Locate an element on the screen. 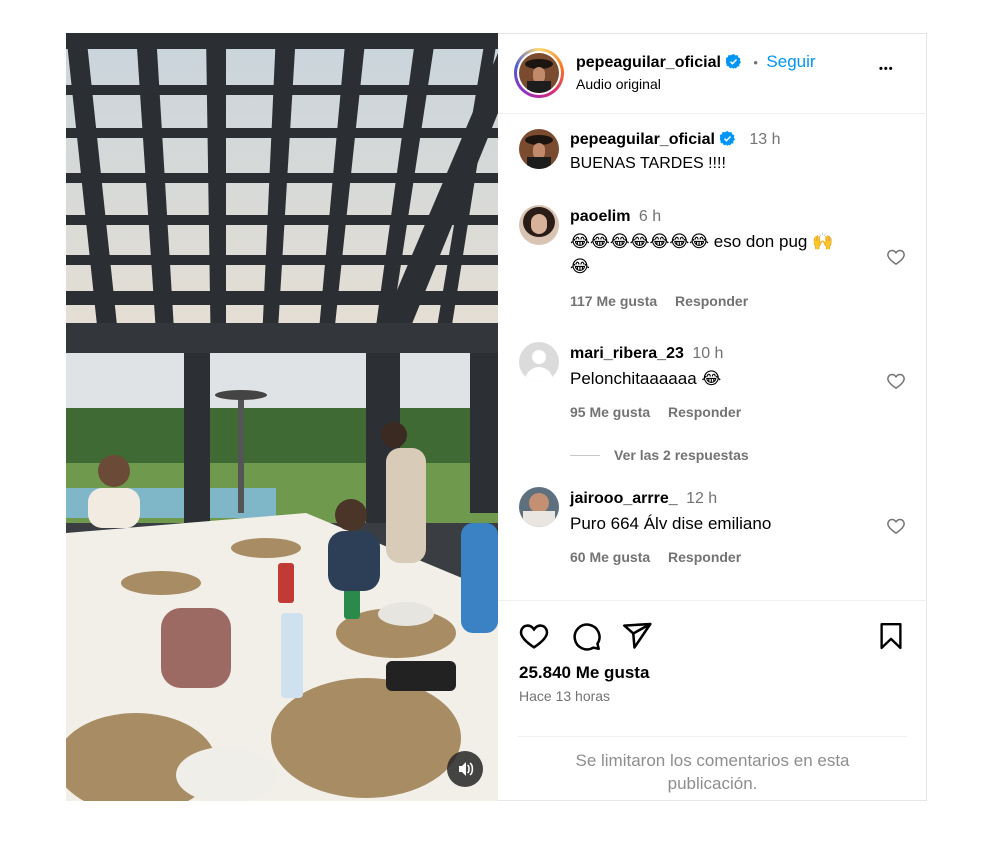 The height and width of the screenshot is (847, 992). comment-likes: 95 Me gusta is located at coordinates (610, 412).